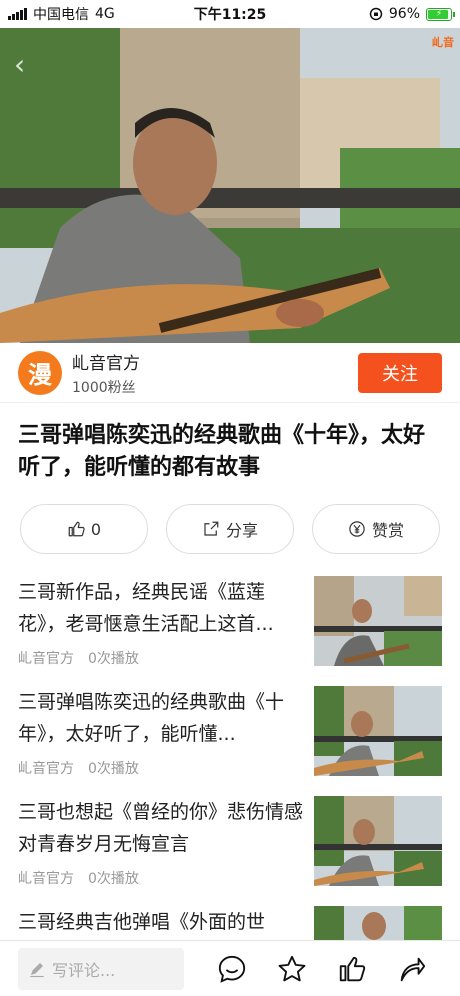 The image size is (460, 996). Describe the element at coordinates (96, 529) in the screenshot. I see `like-count: 0` at that location.